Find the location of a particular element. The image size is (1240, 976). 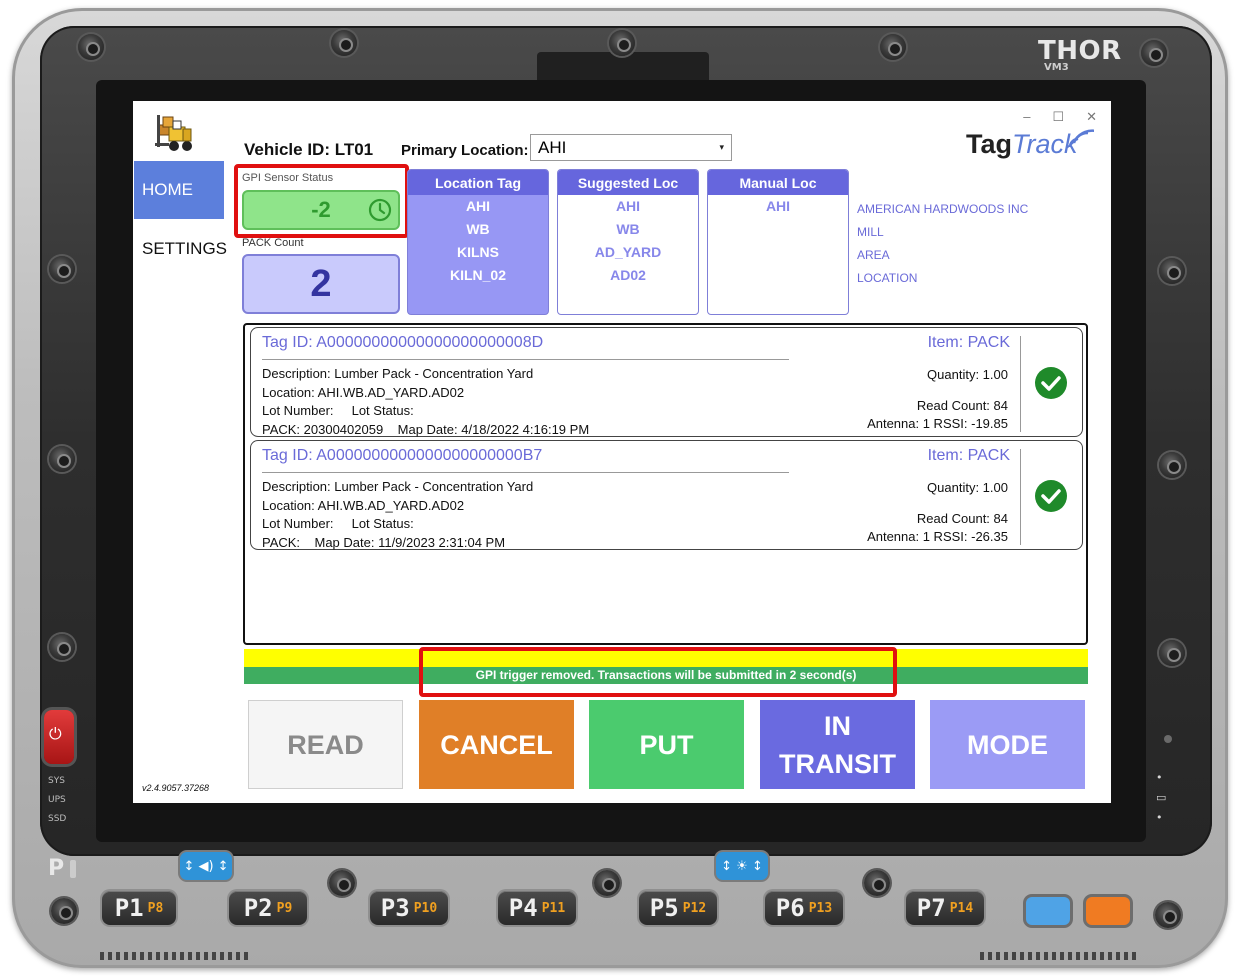

tag-antenna-rssi: Antenna: 1 RSSI: -26.35 is located at coordinates (937, 536).